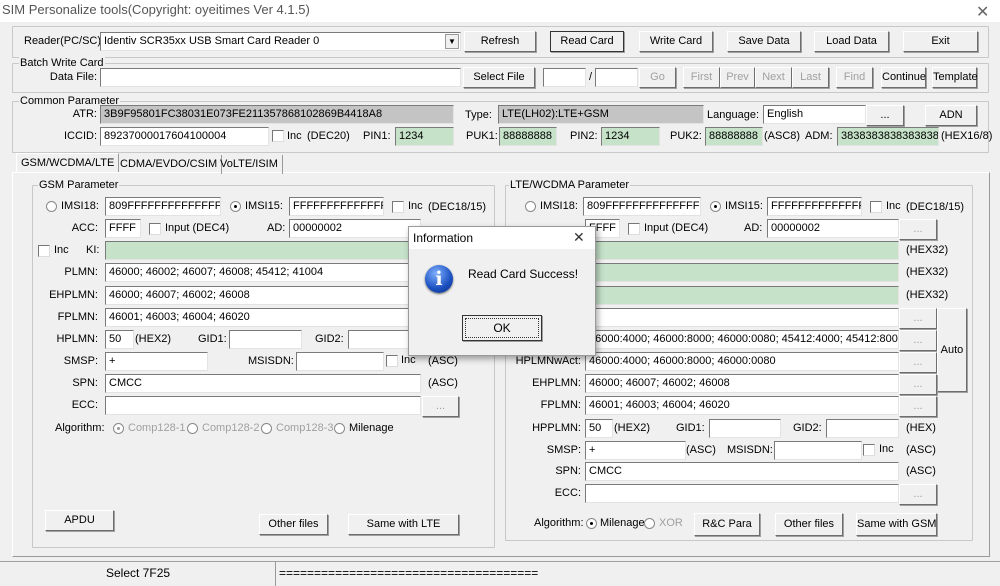 The height and width of the screenshot is (586, 1000). What do you see at coordinates (263, 317) in the screenshot?
I see `gsm-fplmn-field: 46001; 46003; 46004; 46020` at bounding box center [263, 317].